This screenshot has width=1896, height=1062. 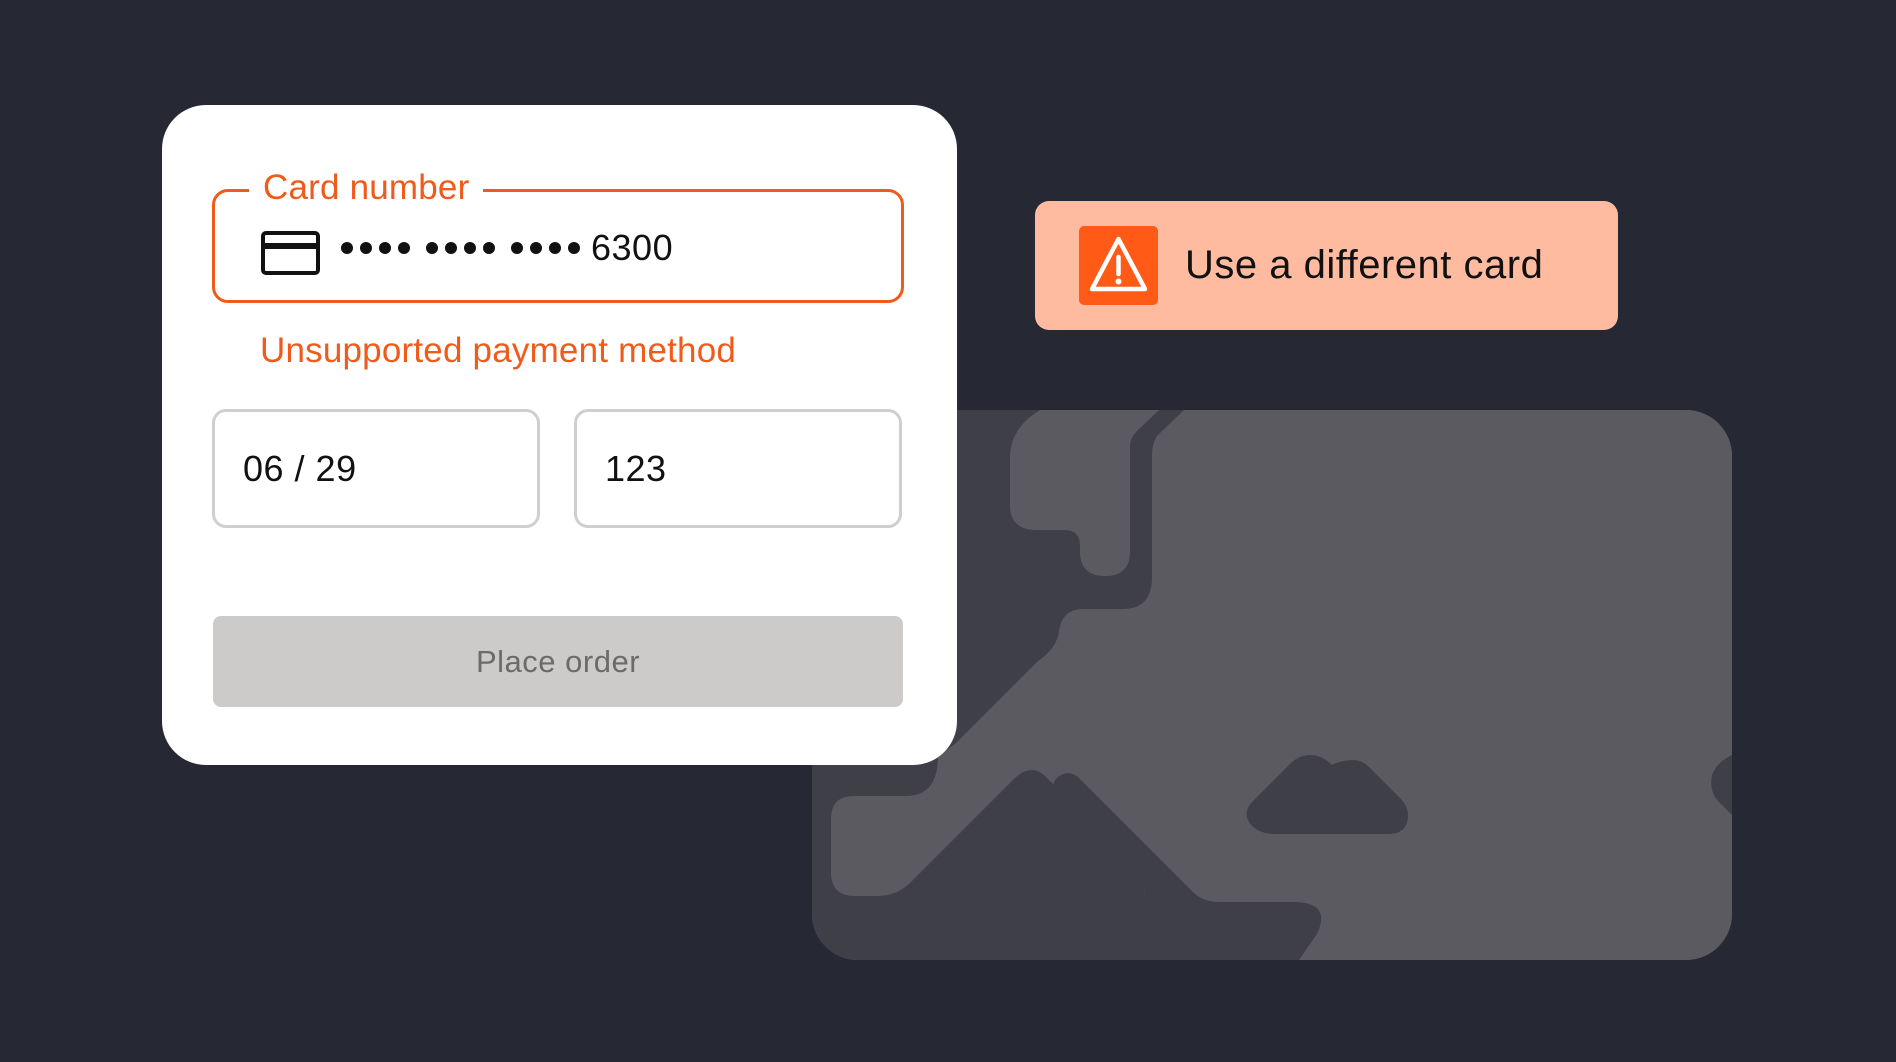 I want to click on masked-card-digits, so click(x=468, y=248).